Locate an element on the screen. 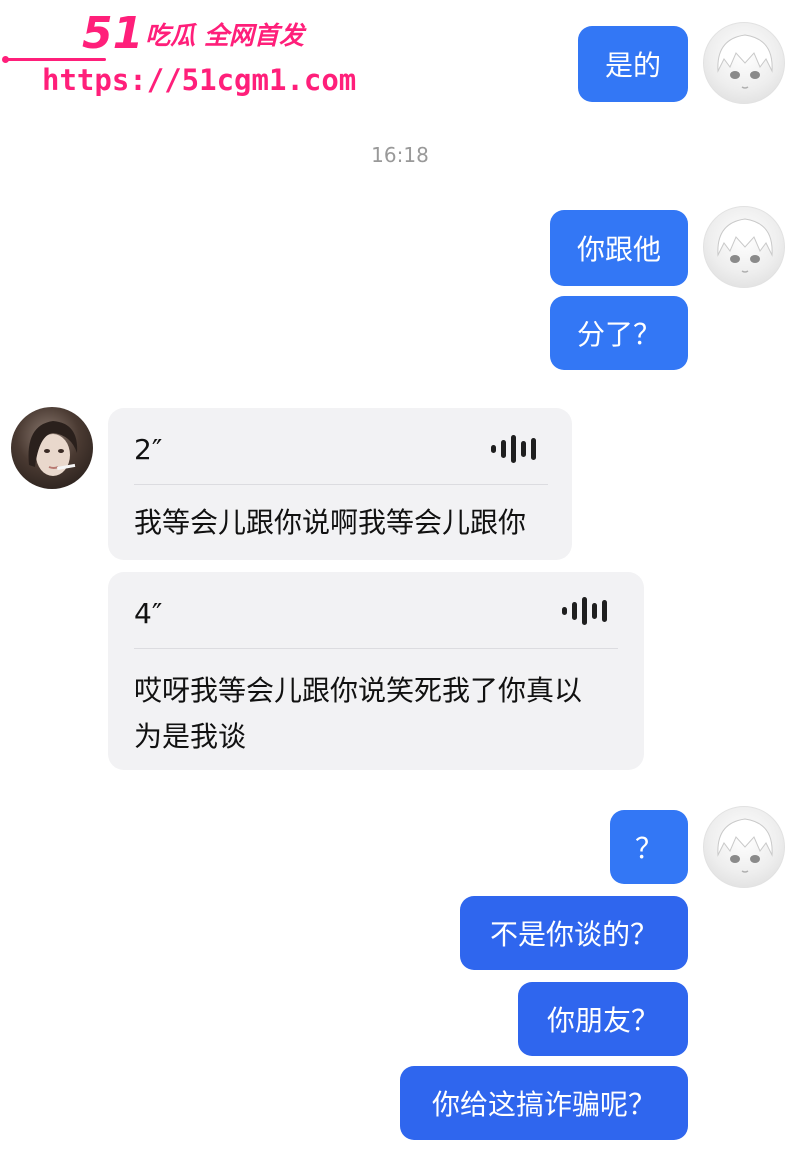  watermark-line is located at coordinates (56, 59).